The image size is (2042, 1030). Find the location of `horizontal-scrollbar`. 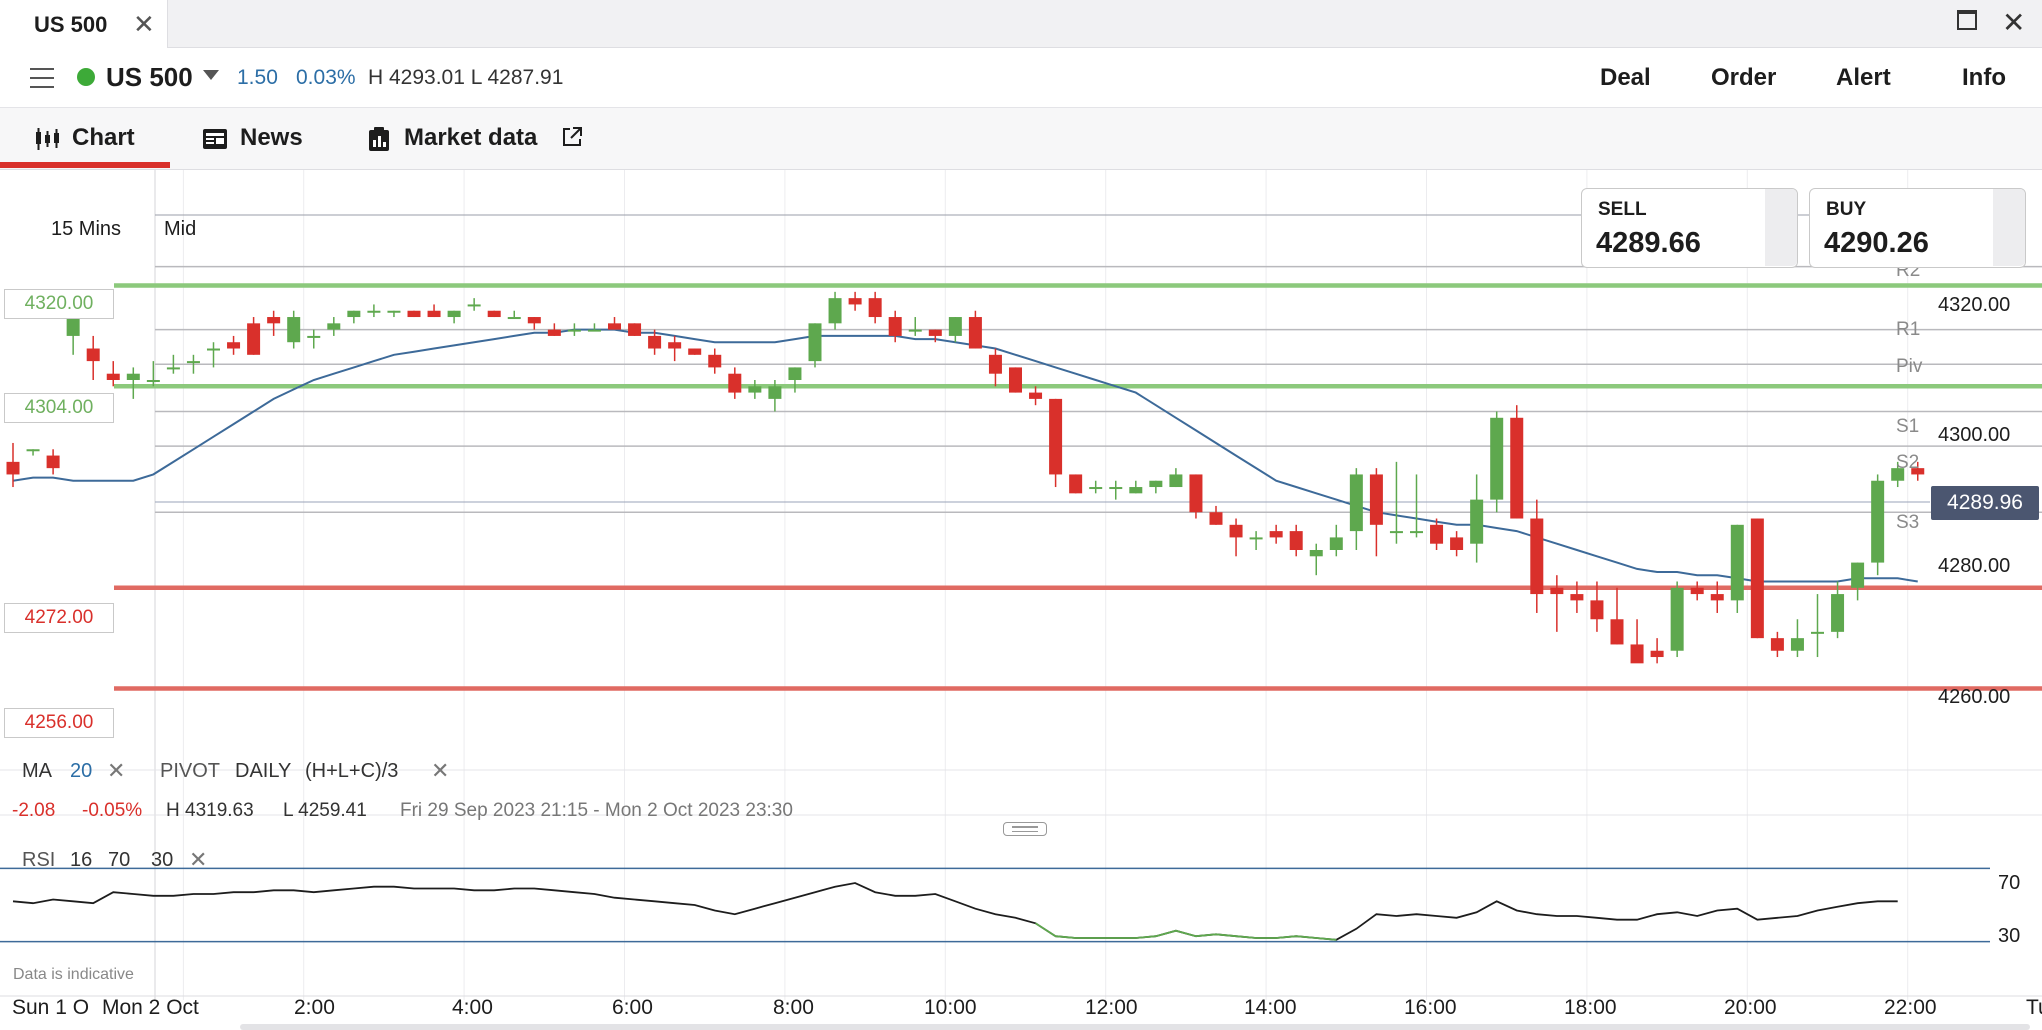

horizontal-scrollbar is located at coordinates (1135, 1027).